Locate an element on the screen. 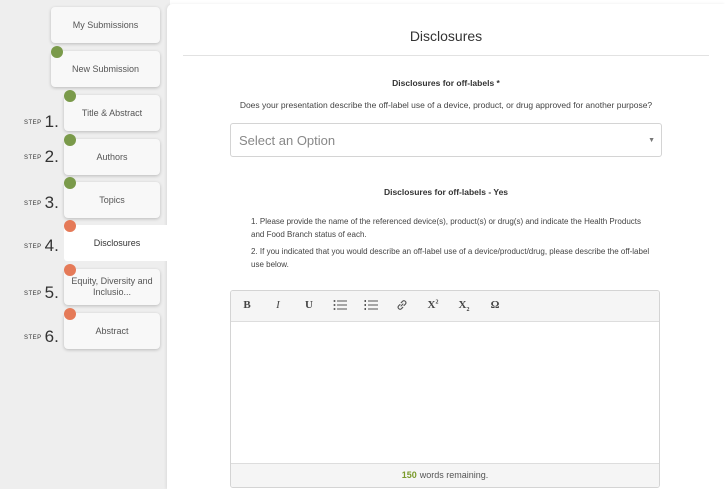 The image size is (725, 489). step-number: 4. is located at coordinates (51, 245).